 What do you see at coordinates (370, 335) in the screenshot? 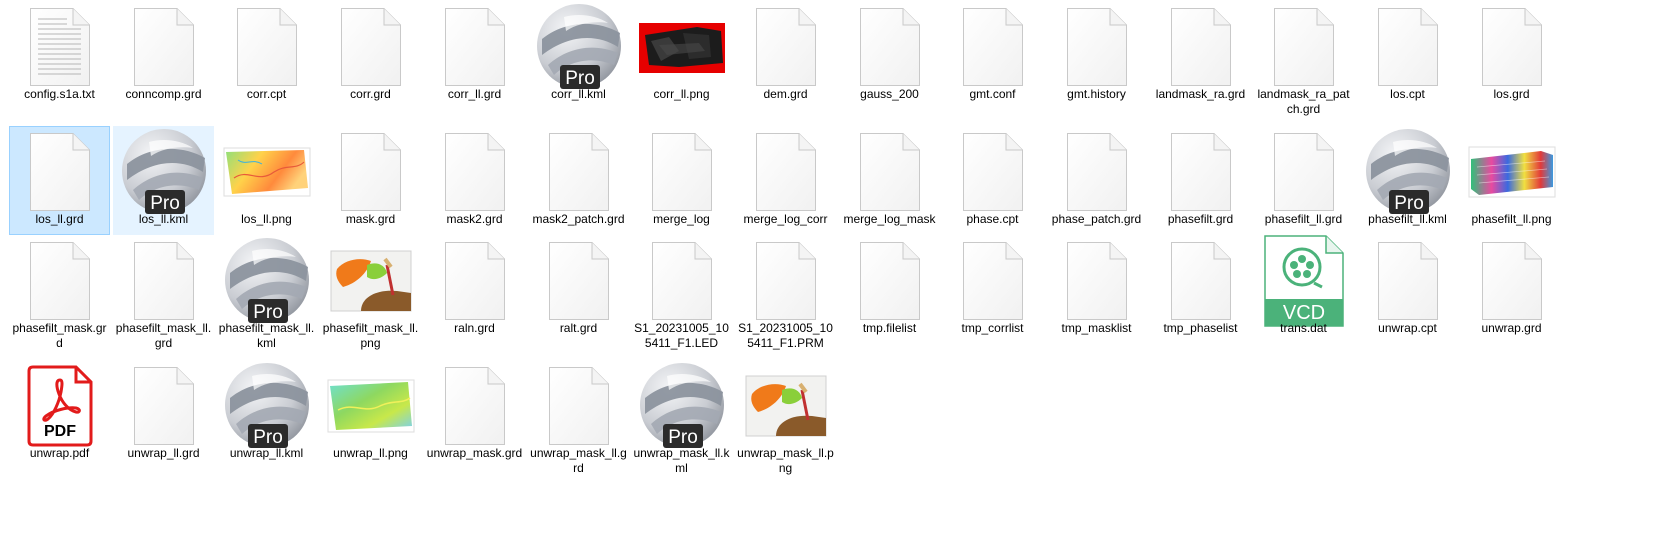
I see `file-name-label: phasefilt_mask_ll.png` at bounding box center [370, 335].